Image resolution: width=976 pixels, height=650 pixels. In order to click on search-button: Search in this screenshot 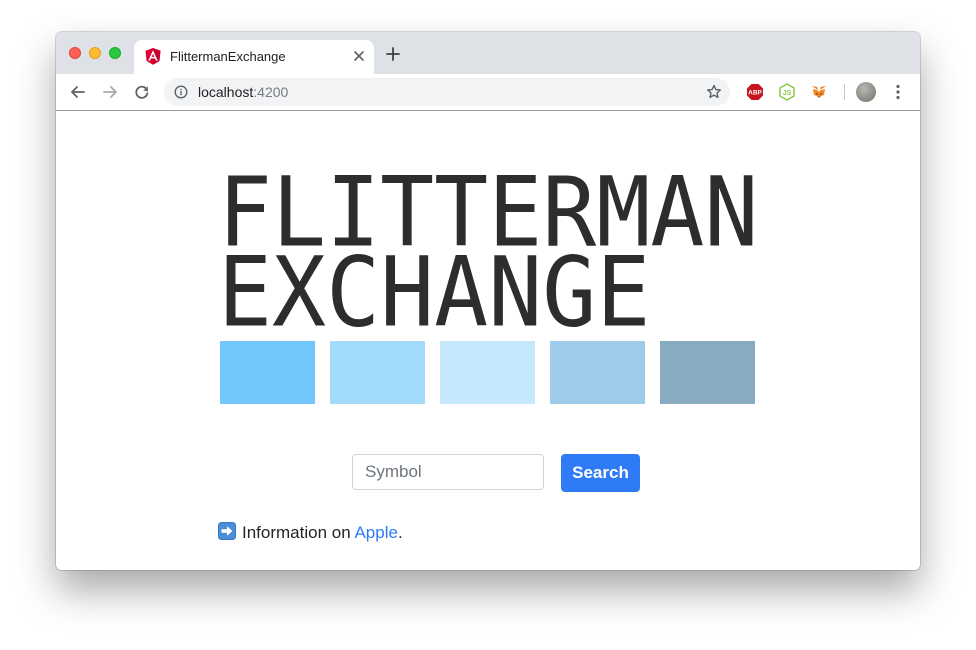, I will do `click(600, 473)`.